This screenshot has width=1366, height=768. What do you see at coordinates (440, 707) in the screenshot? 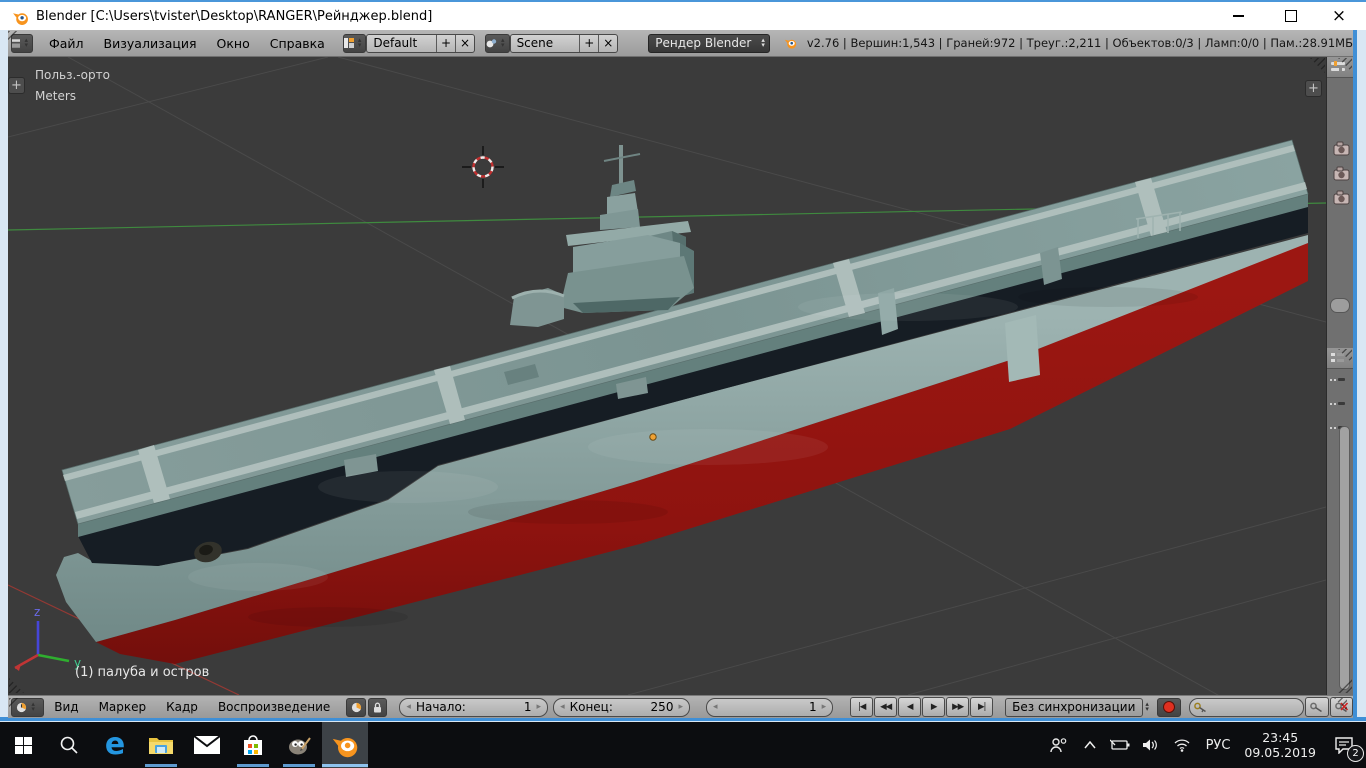
I see `frame-start-label: Начало:` at bounding box center [440, 707].